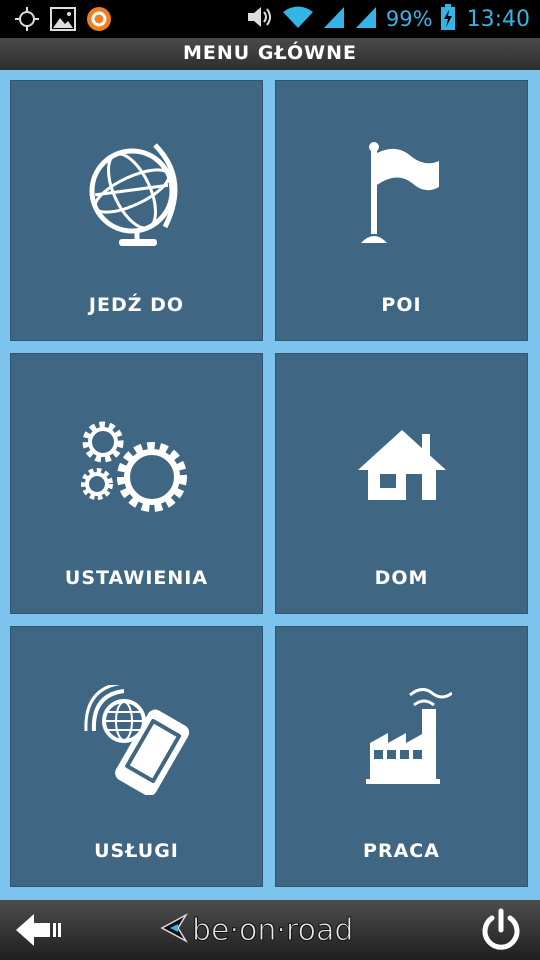 This screenshot has height=960, width=540. What do you see at coordinates (401, 851) in the screenshot?
I see `tile-label: PRACA` at bounding box center [401, 851].